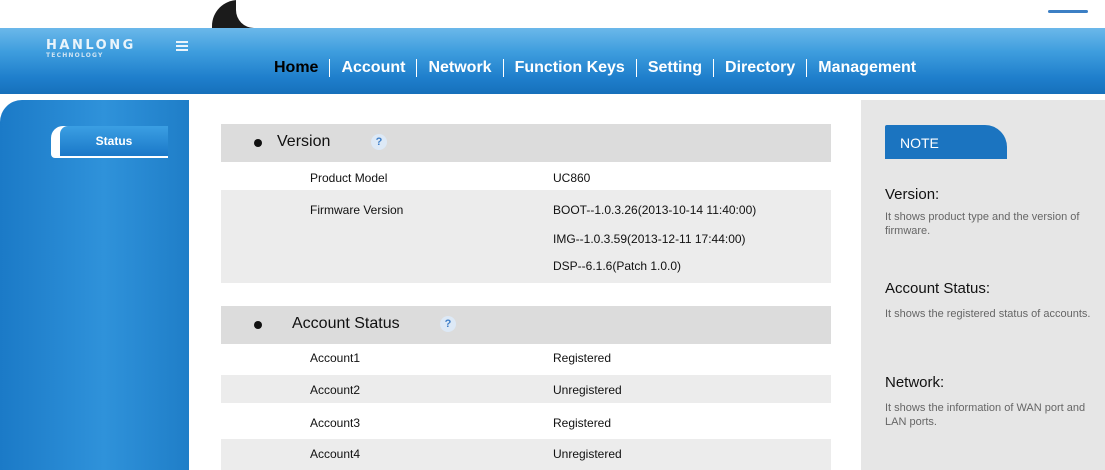 This screenshot has height=470, width=1105. What do you see at coordinates (526, 358) in the screenshot?
I see `table-row: Account1 Registered` at bounding box center [526, 358].